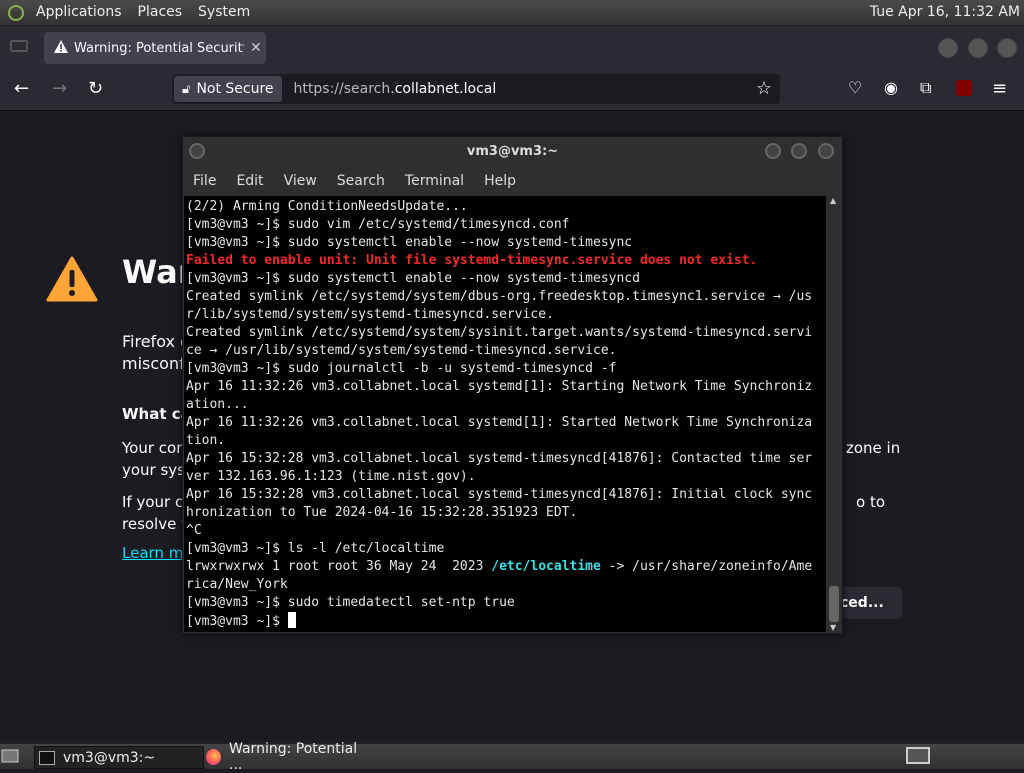  What do you see at coordinates (119, 757) in the screenshot?
I see `taskbar-item-terminal: vm3@vm3:~` at bounding box center [119, 757].